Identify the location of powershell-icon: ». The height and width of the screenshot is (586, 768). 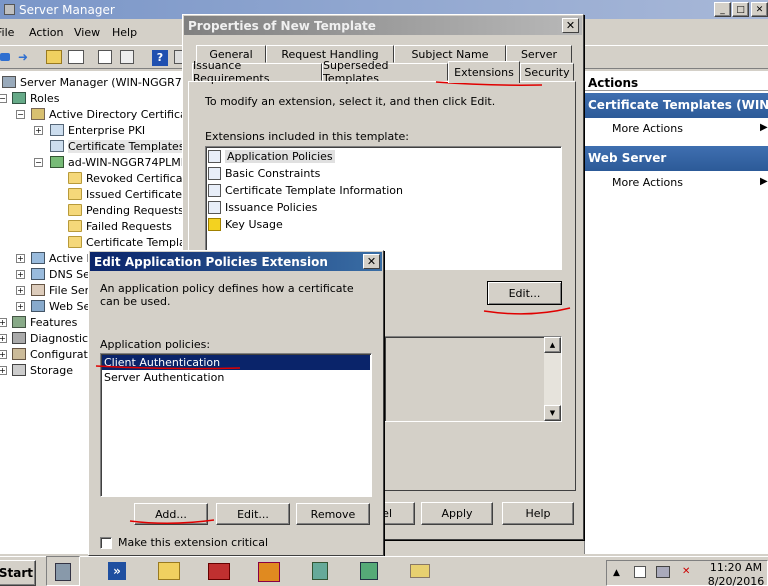
(117, 571).